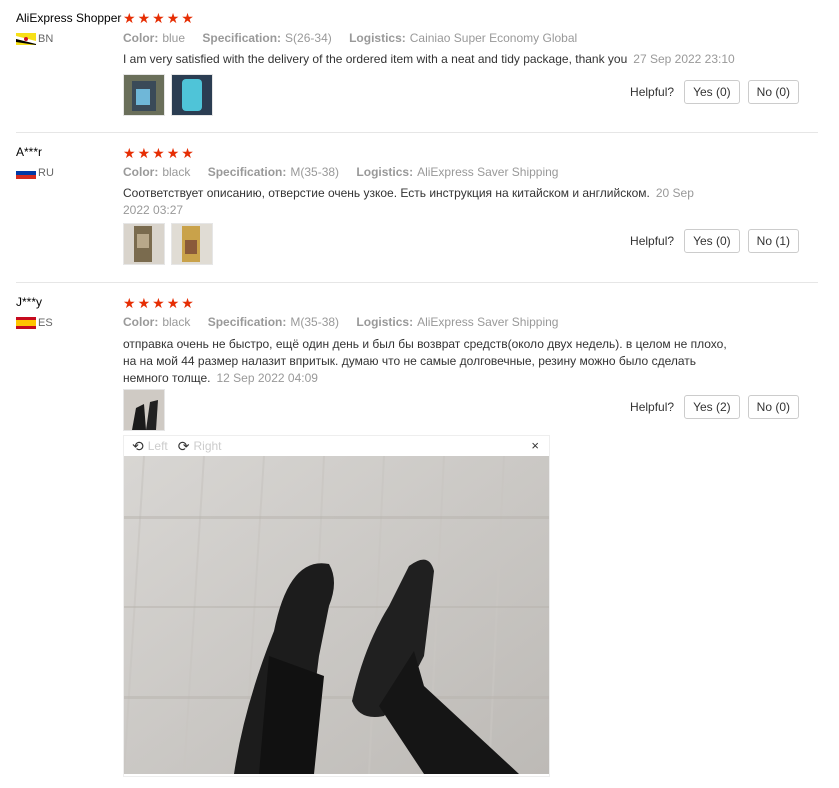  Describe the element at coordinates (29, 302) in the screenshot. I see `reviewer-name: J***y` at that location.